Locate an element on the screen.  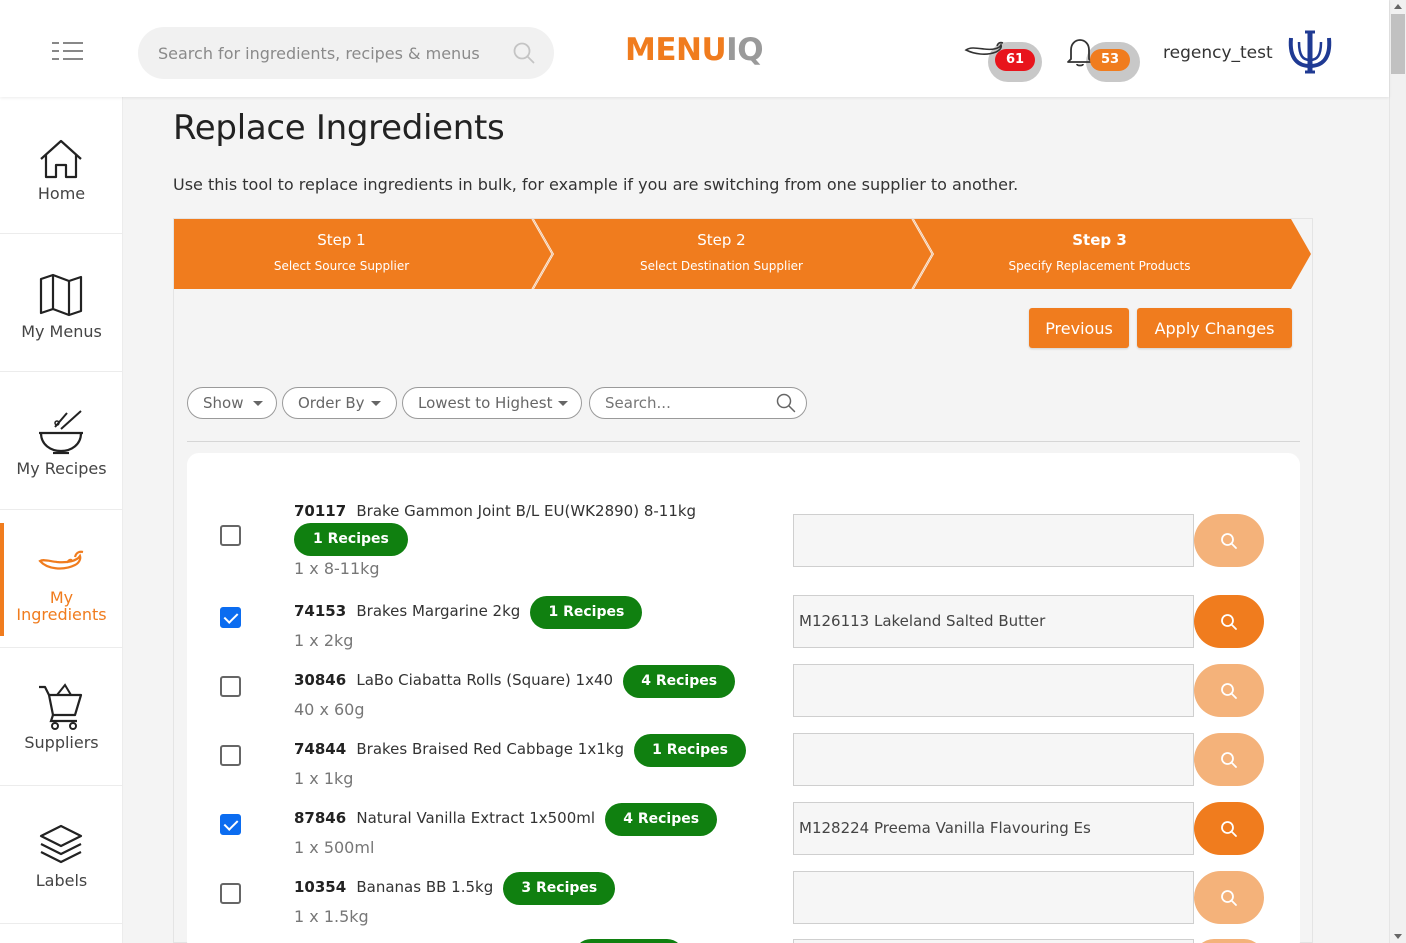
apply-changes-button: Apply Changes is located at coordinates (1214, 328).